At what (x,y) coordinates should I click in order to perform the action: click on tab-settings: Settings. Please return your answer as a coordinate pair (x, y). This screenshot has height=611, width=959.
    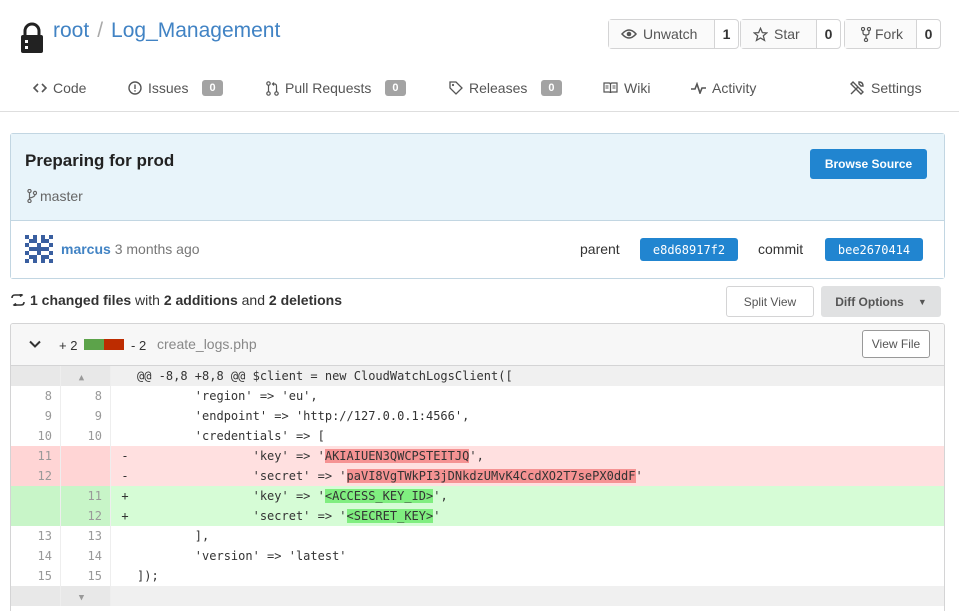
    Looking at the image, I should click on (885, 88).